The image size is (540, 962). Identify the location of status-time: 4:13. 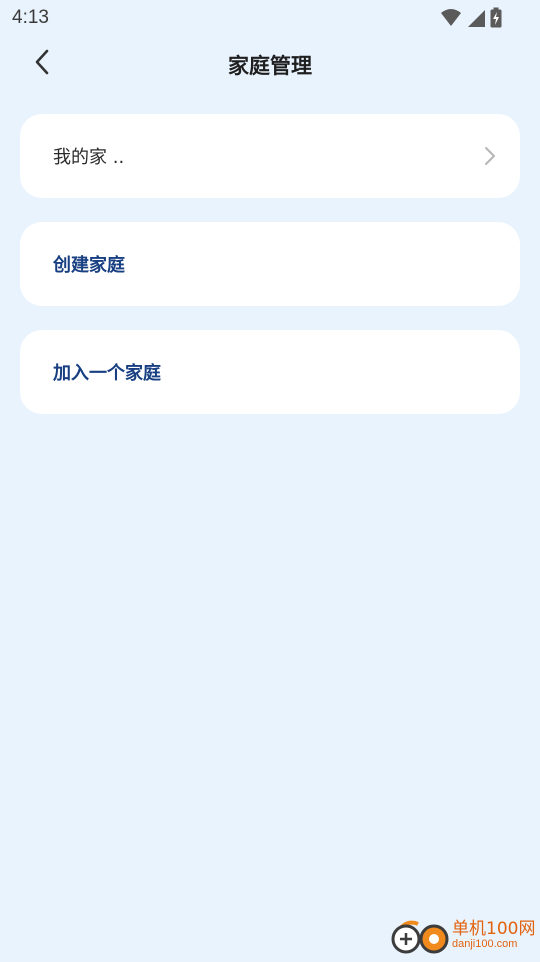
(30, 17).